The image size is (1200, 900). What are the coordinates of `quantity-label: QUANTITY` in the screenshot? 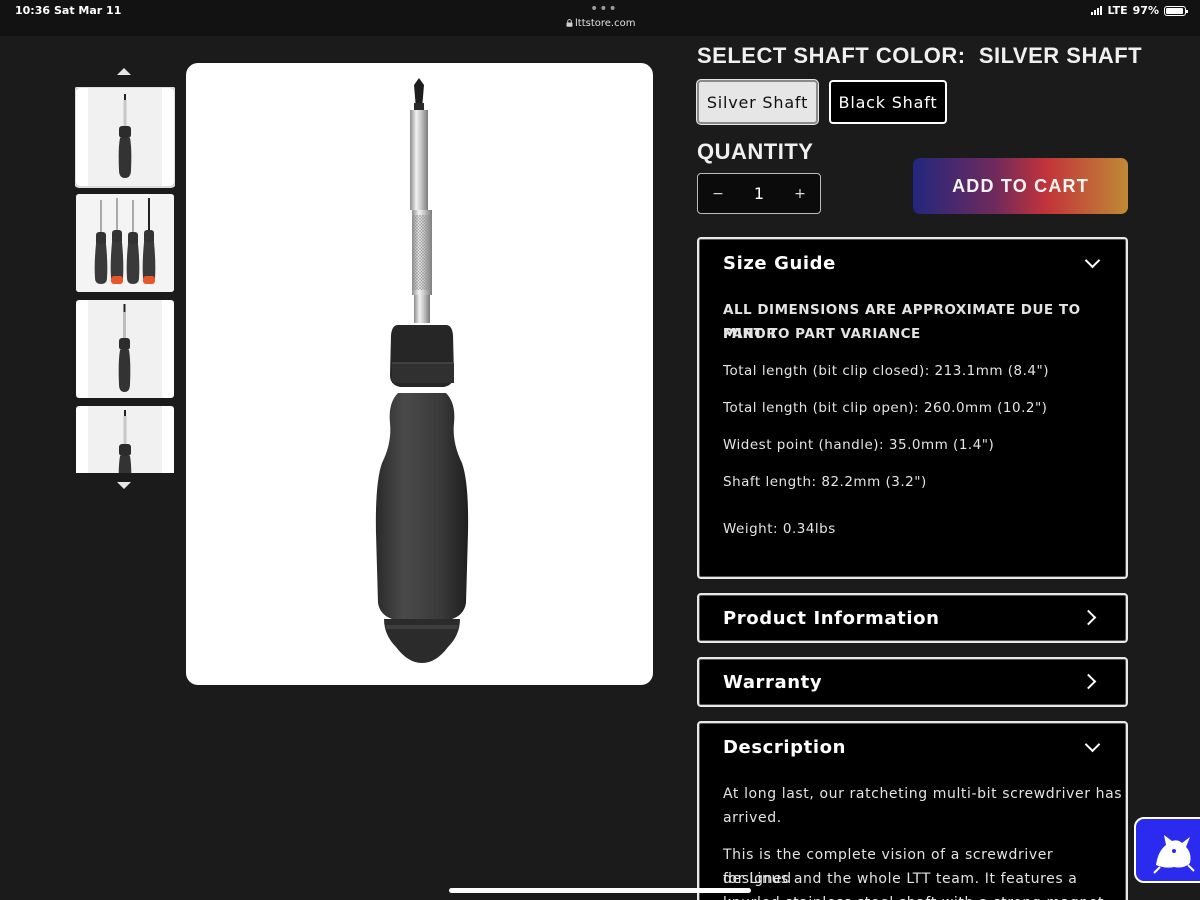 It's located at (755, 151).